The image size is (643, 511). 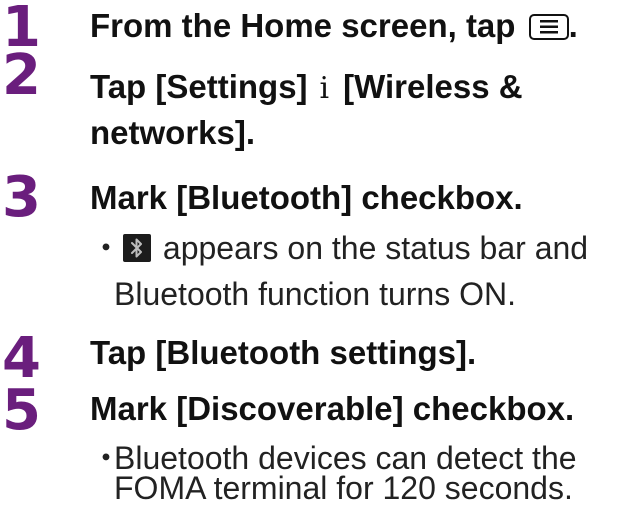 What do you see at coordinates (303, 25) in the screenshot?
I see `step-1-title-text: From the Home screen, tap` at bounding box center [303, 25].